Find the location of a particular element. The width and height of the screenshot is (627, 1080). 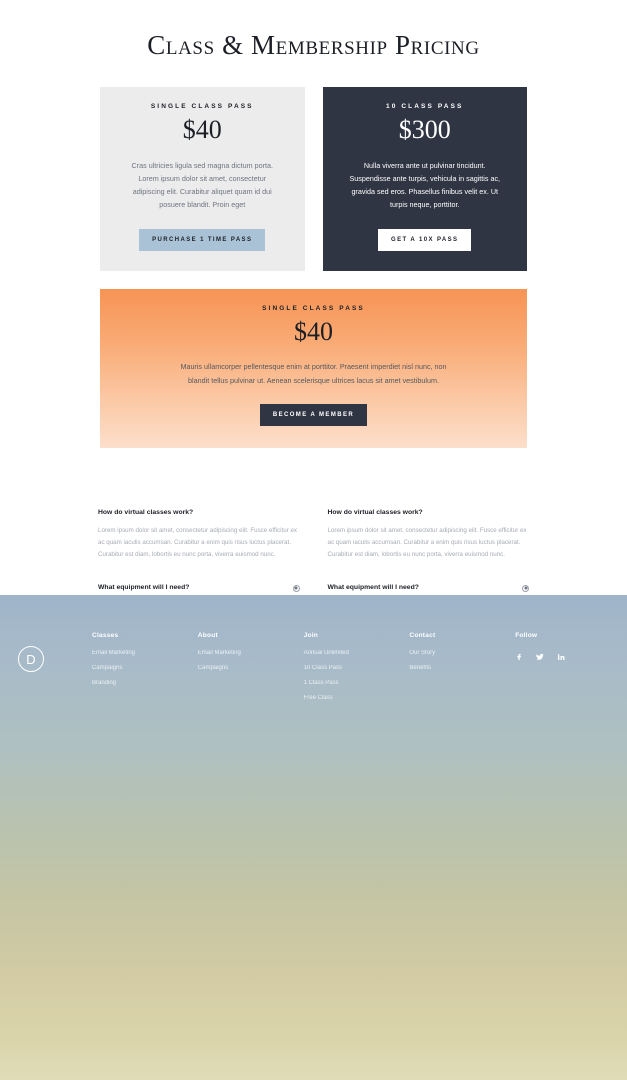

footer-link: Free Class is located at coordinates (351, 698).